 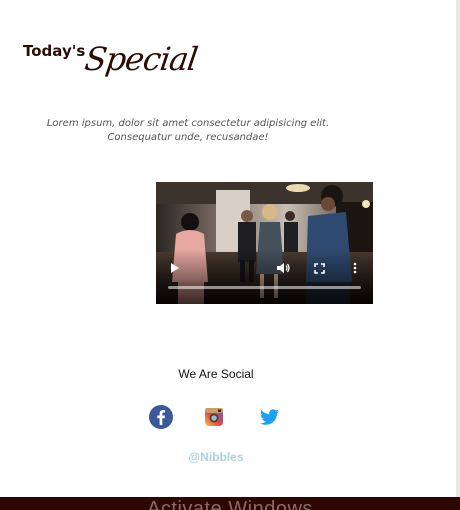 I want to click on footer-text: Activate Windows, so click(x=230, y=504).